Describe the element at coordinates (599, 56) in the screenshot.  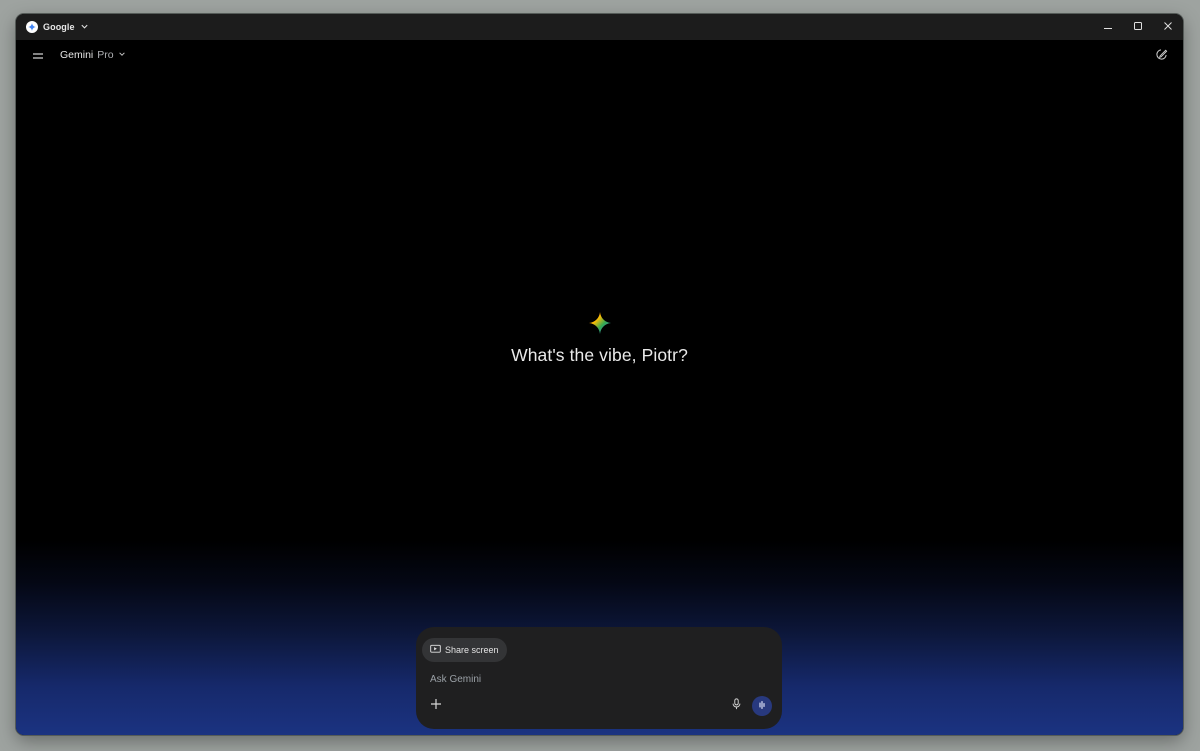
I see `top-bar: Gemini Pro` at that location.